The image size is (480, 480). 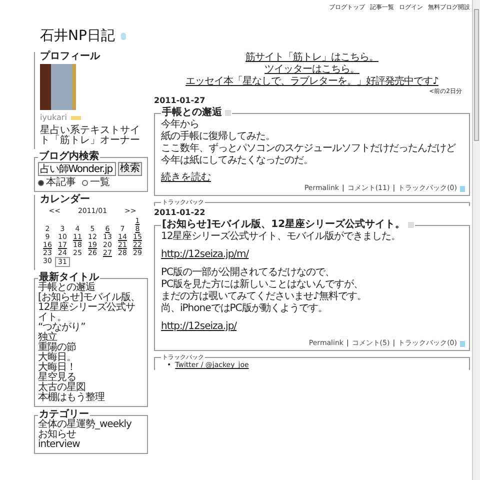 What do you see at coordinates (218, 136) in the screenshot?
I see `entry-paragraph: 紙の手帳に復帰してみた。` at bounding box center [218, 136].